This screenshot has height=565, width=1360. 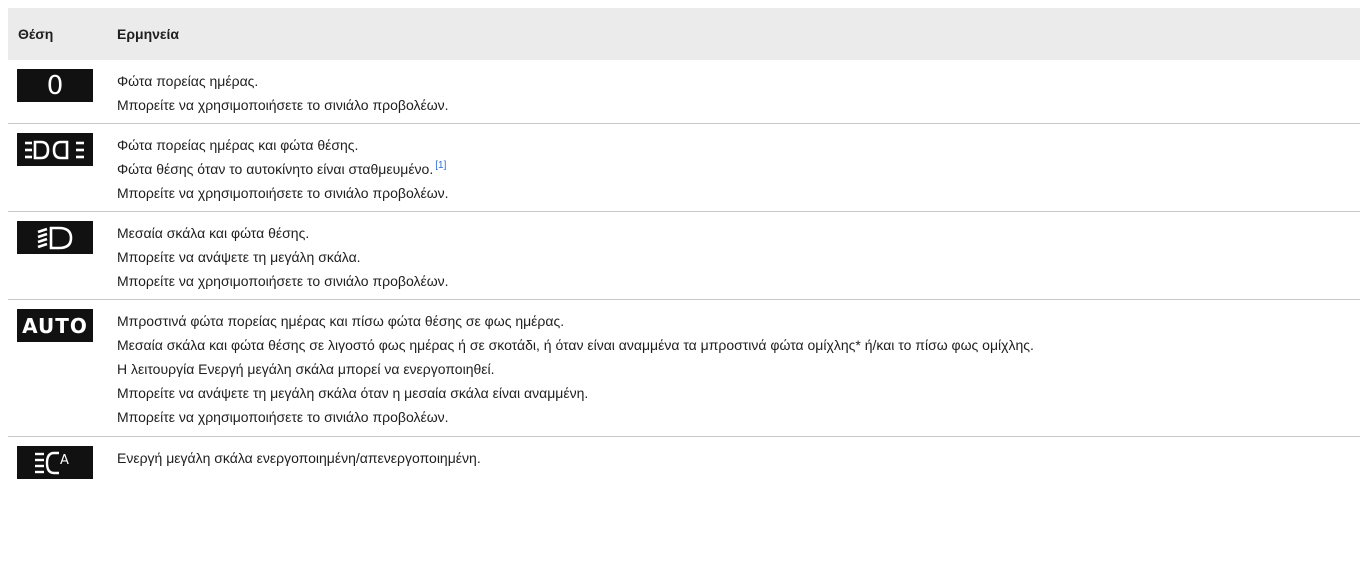 I want to click on position-lights-icon-graphic, so click(x=54, y=149).